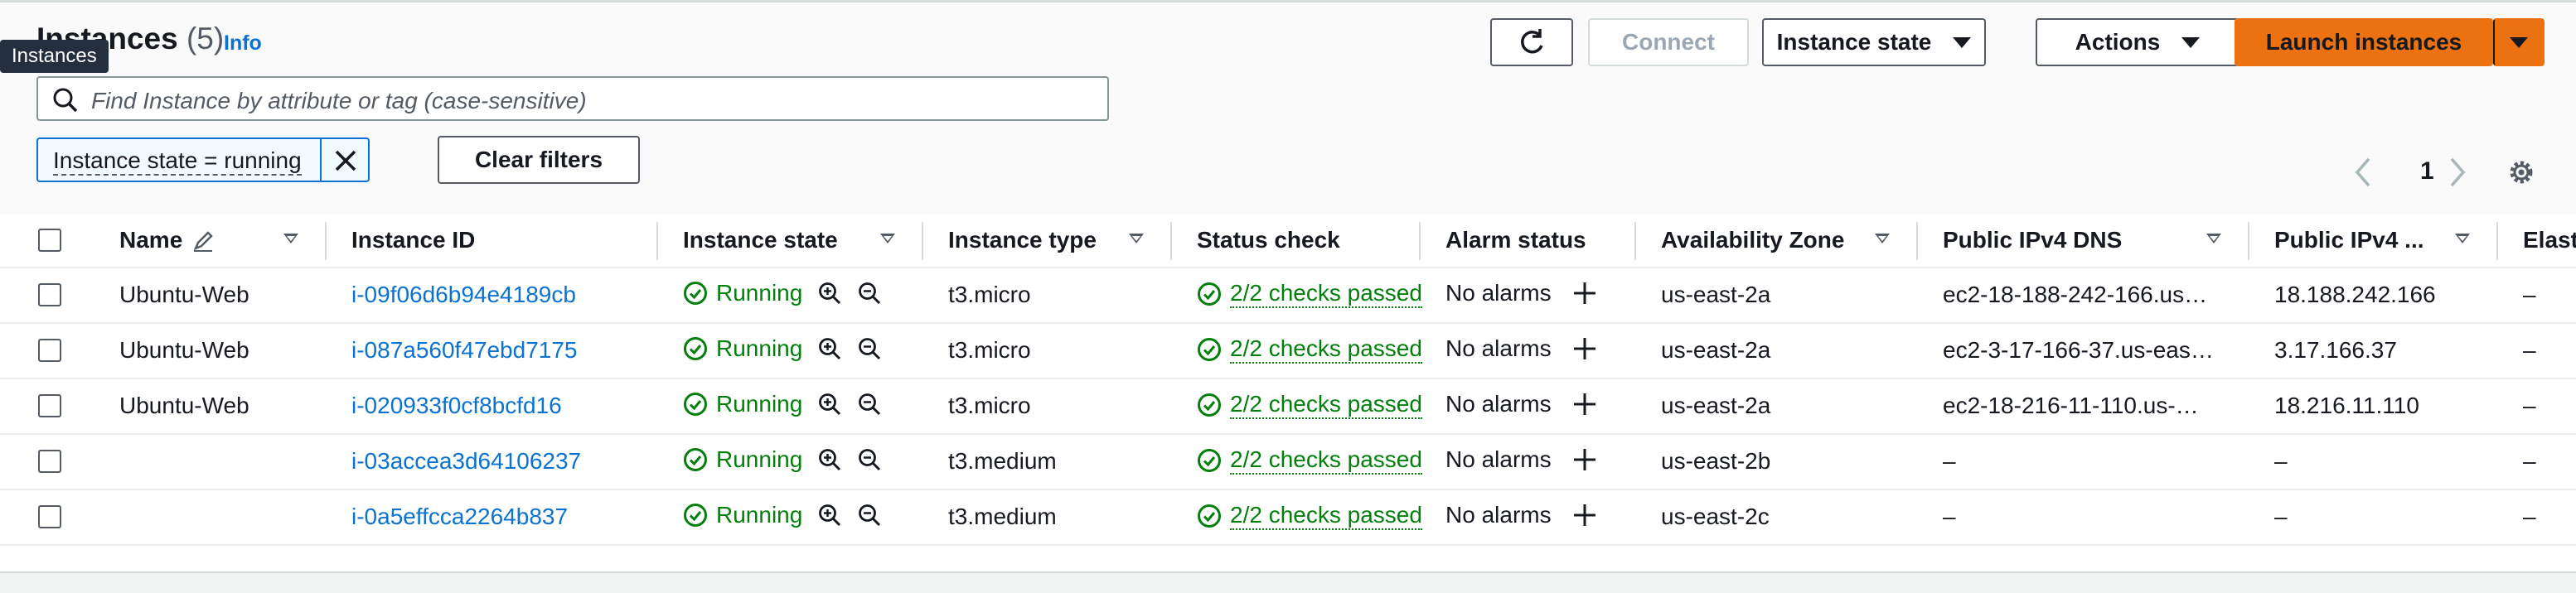 This screenshot has height=593, width=2576. What do you see at coordinates (2549, 240) in the screenshot?
I see `column-header-elastic-ip: Elast` at bounding box center [2549, 240].